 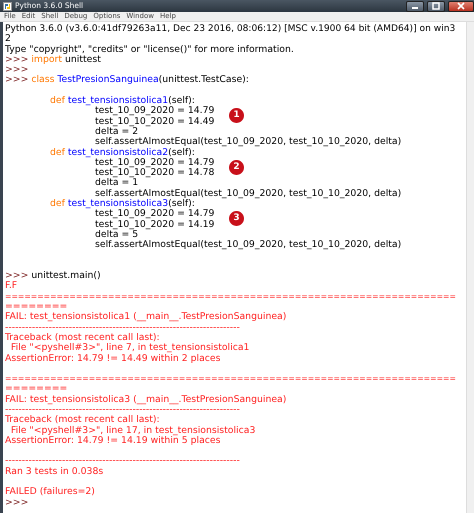 What do you see at coordinates (7, 6) in the screenshot?
I see `python-icon` at bounding box center [7, 6].